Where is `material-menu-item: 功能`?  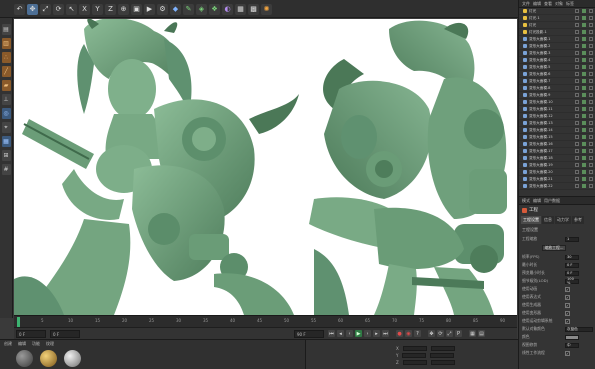 material-menu-item: 功能 is located at coordinates (36, 344).